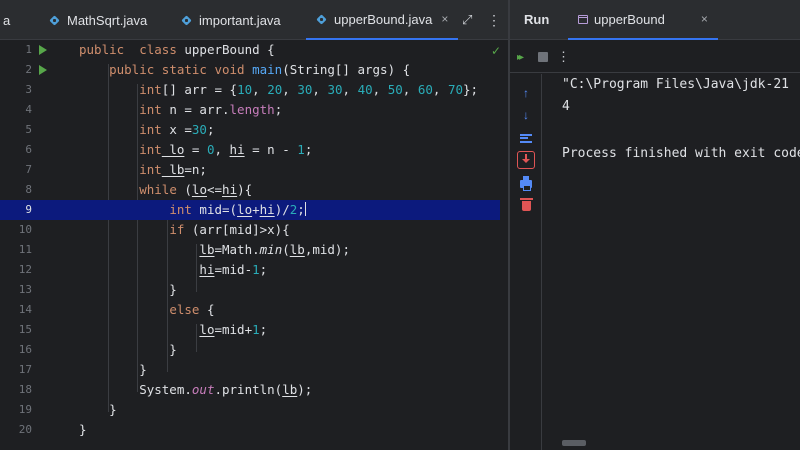 The height and width of the screenshot is (450, 800). What do you see at coordinates (526, 115) in the screenshot?
I see `arrow-down-icon: ↓` at bounding box center [526, 115].